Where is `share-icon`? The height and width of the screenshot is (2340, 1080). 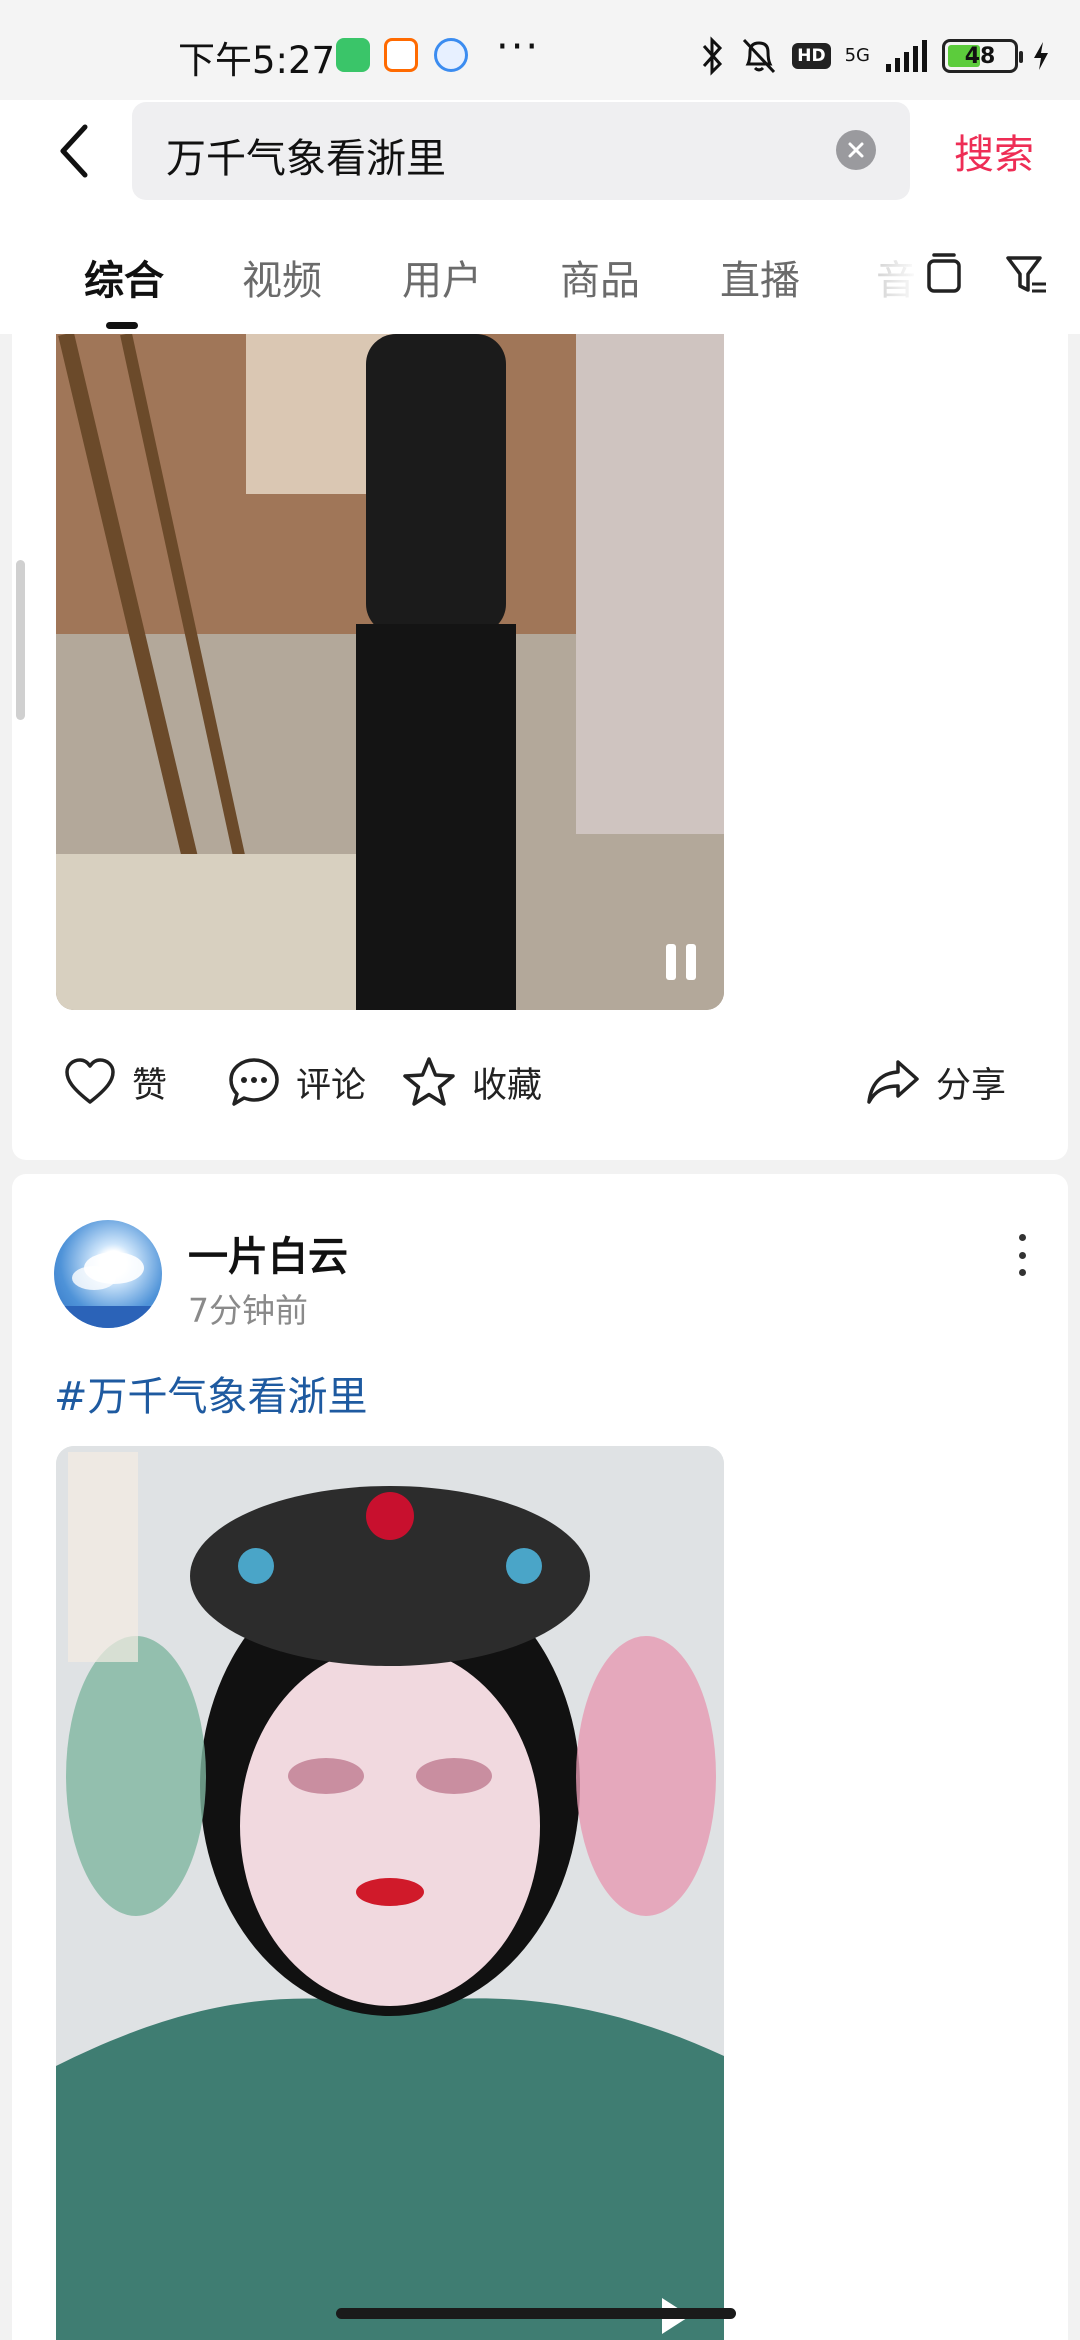 share-icon is located at coordinates (893, 1082).